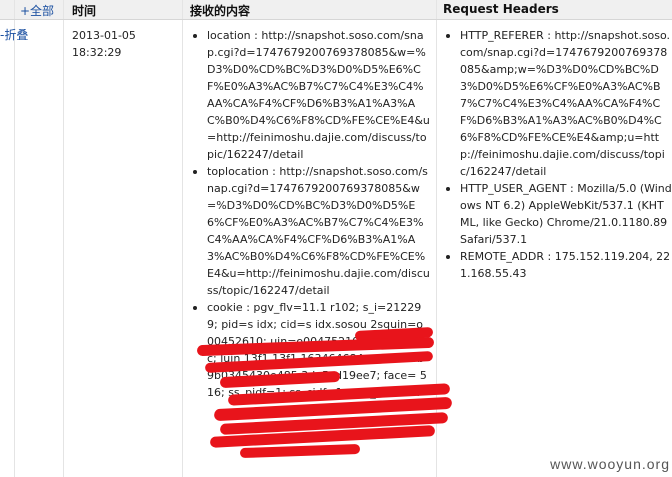 This screenshot has width=672, height=477. What do you see at coordinates (127, 44) in the screenshot?
I see `timestamp: 2013-01-05 18:32:29` at bounding box center [127, 44].